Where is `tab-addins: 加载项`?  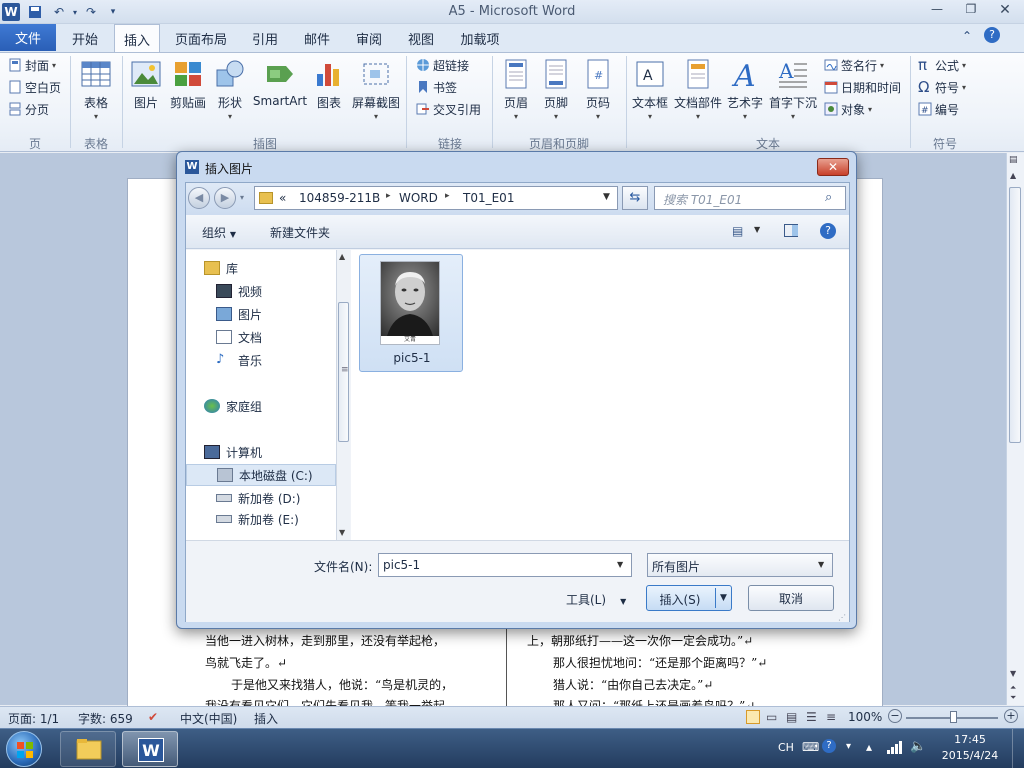
tab-addins: 加载项 is located at coordinates (480, 38).